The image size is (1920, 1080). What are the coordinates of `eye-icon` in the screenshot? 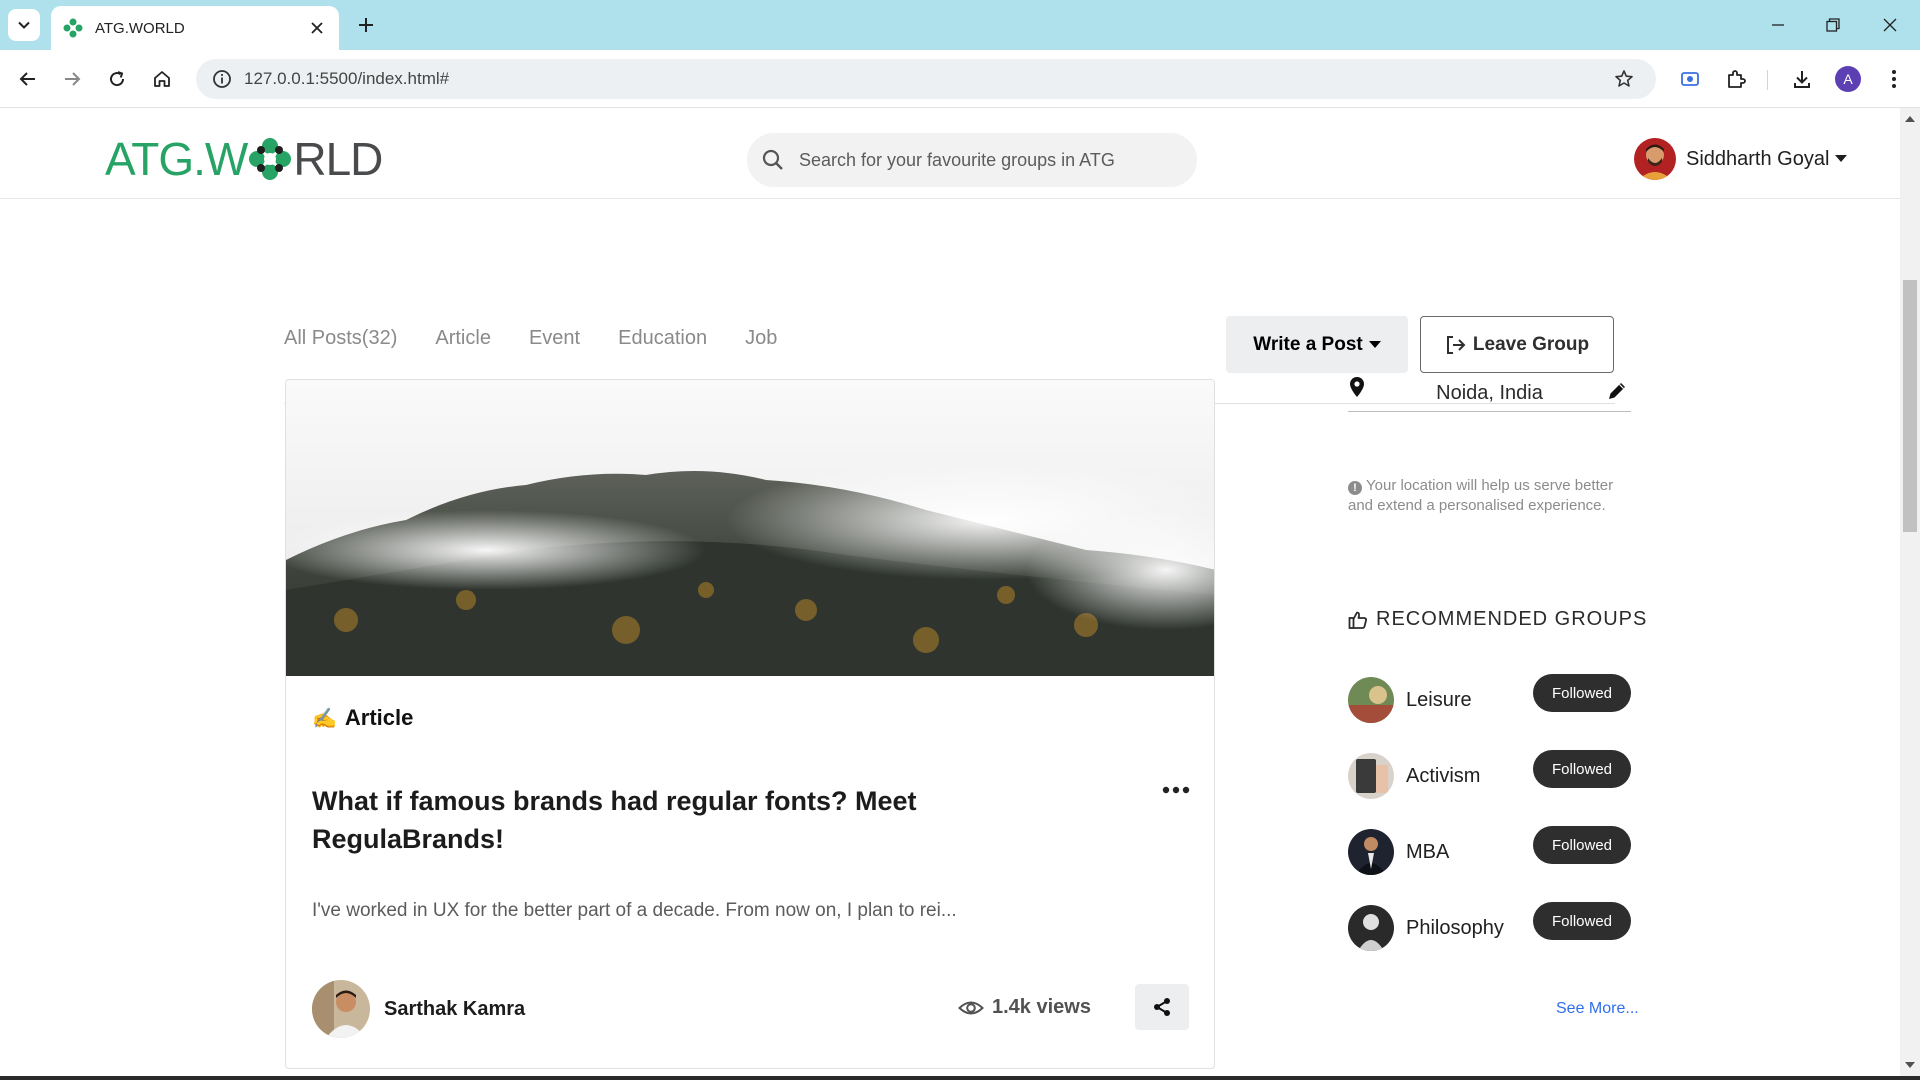 It's located at (971, 1008).